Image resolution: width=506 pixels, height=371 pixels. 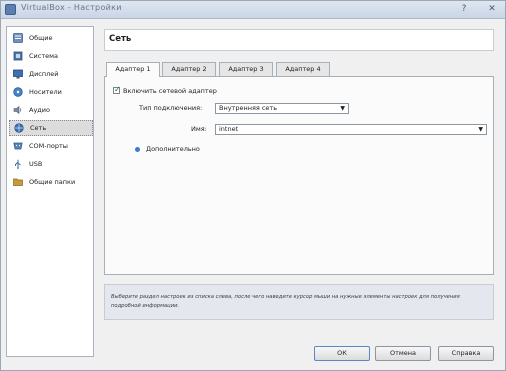 I want to click on help-title-button: ?, so click(x=464, y=9).